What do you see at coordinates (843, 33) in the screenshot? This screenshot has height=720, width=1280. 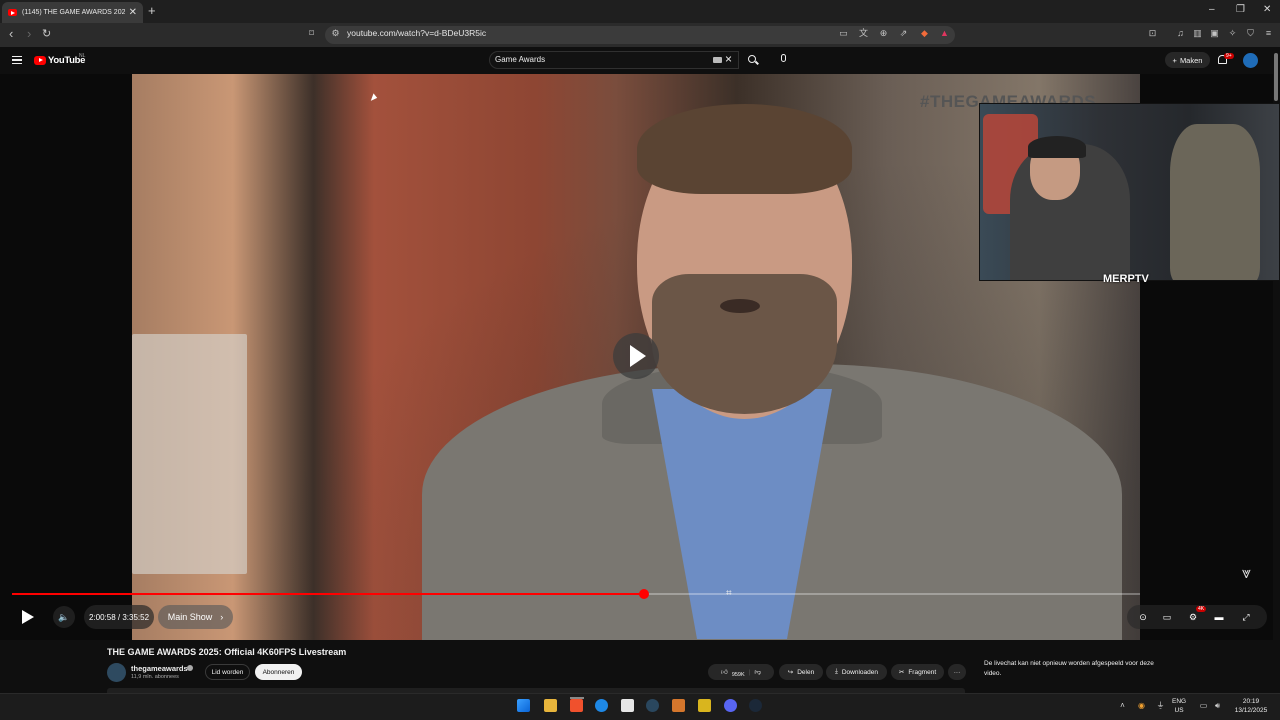 I see `cast-icon: ▭` at bounding box center [843, 33].